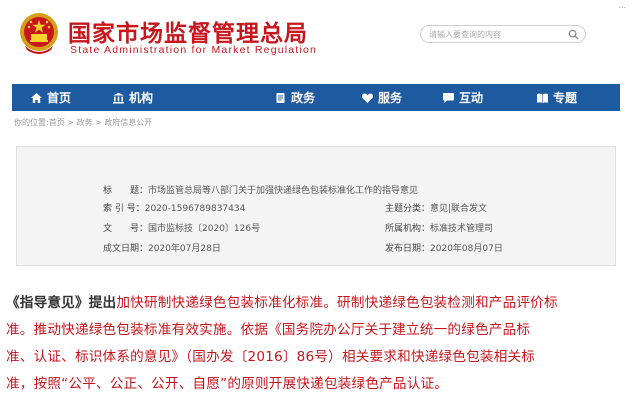  What do you see at coordinates (204, 229) in the screenshot?
I see `info-doc-number-value: 国市监标技〔2020〕126号` at bounding box center [204, 229].